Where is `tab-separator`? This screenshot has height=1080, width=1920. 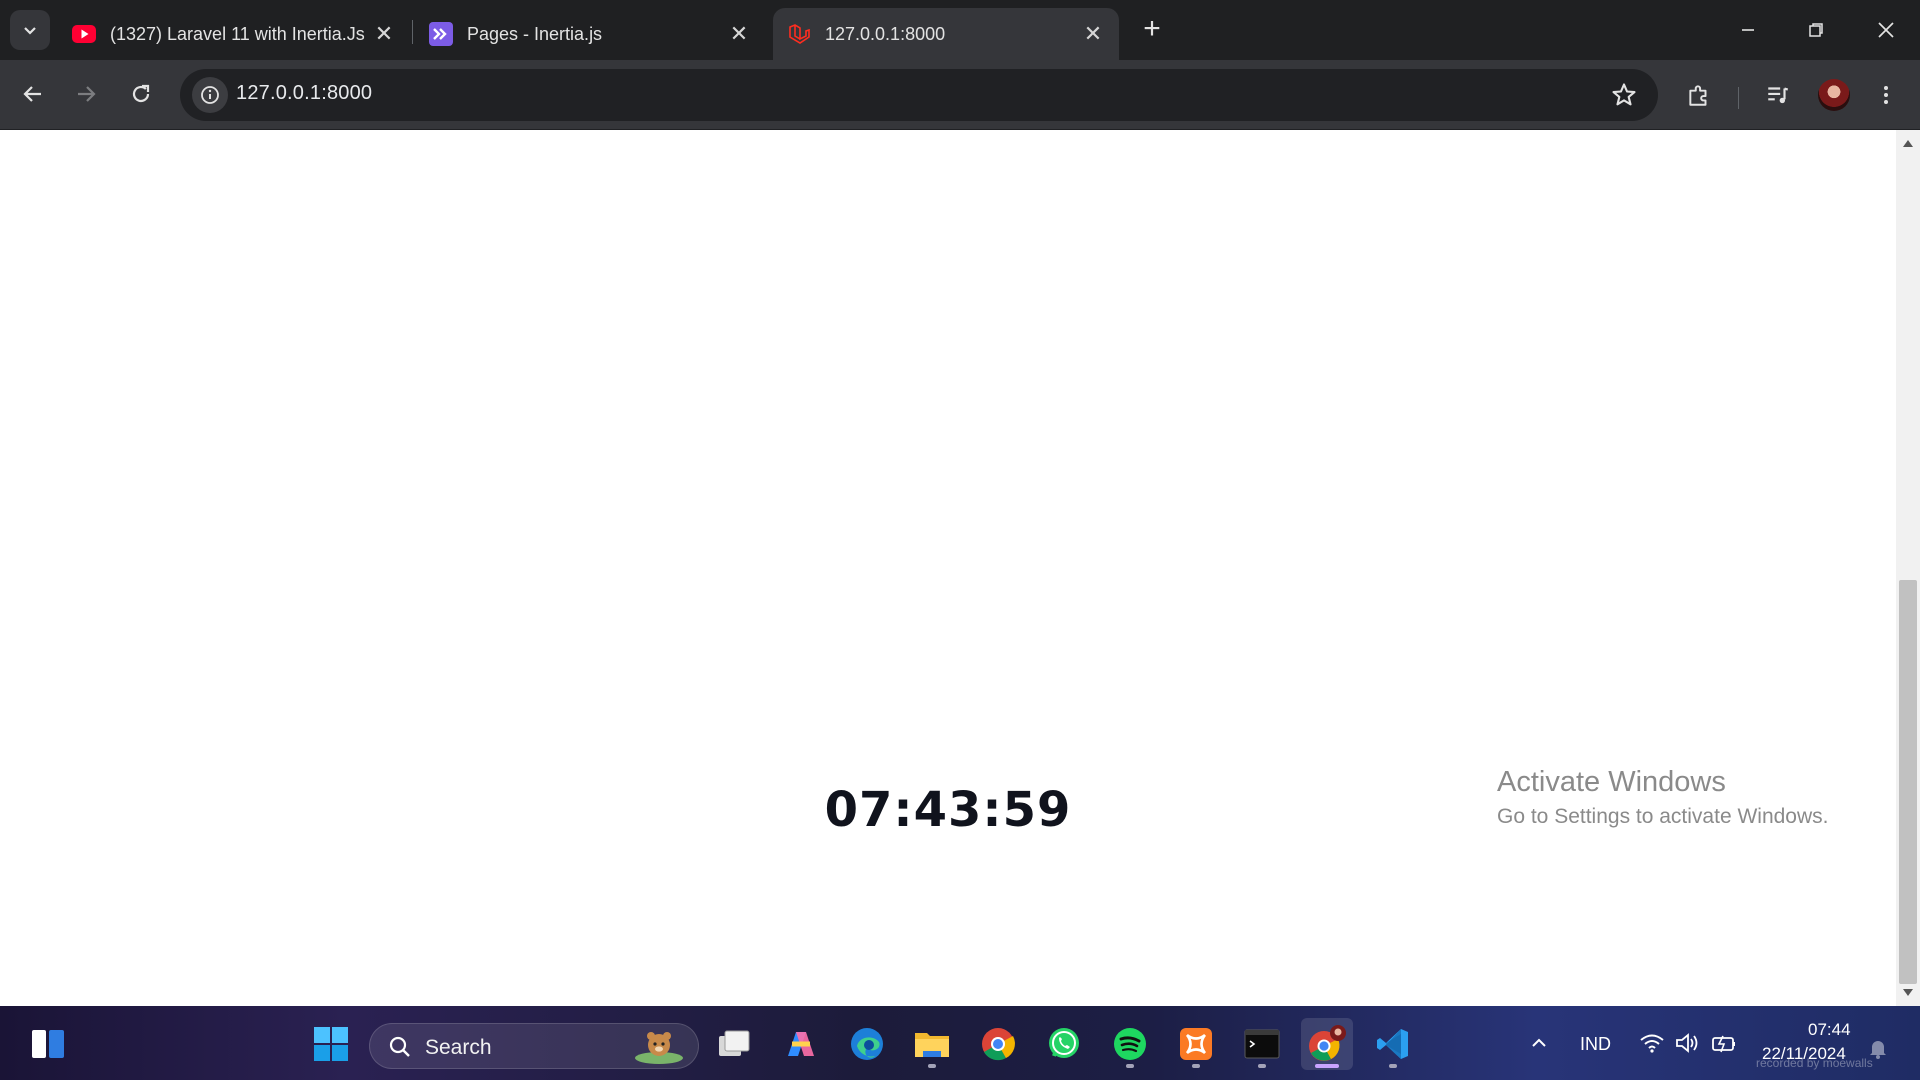 tab-separator is located at coordinates (412, 32).